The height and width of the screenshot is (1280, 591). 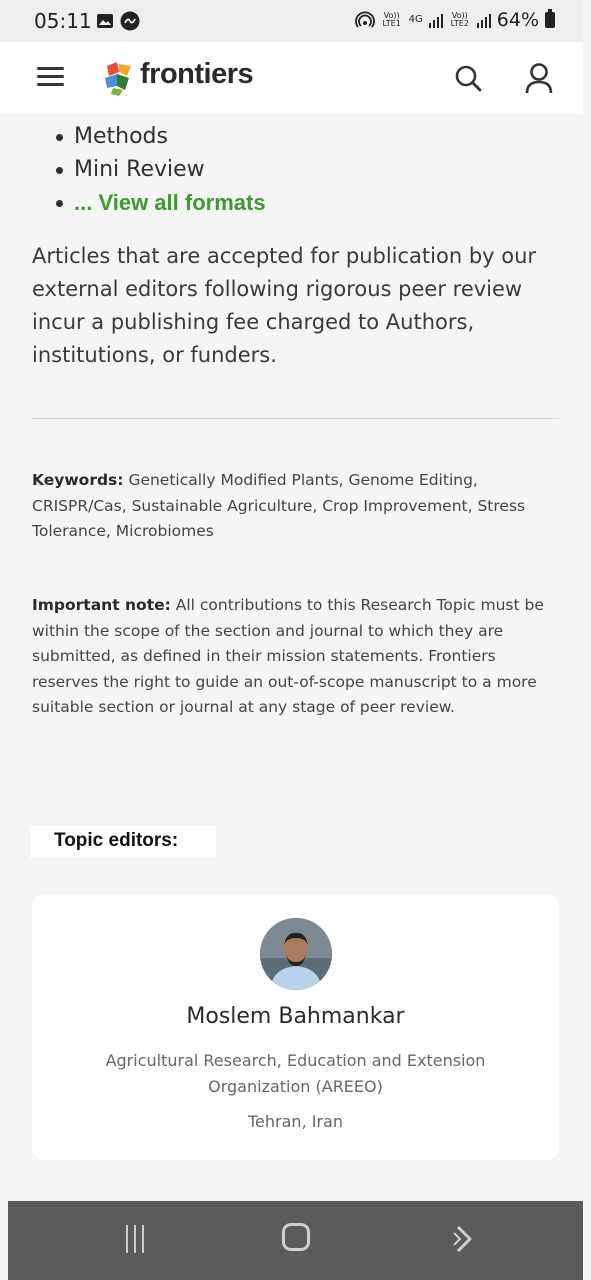 What do you see at coordinates (135, 1240) in the screenshot?
I see `recent-apps-icon` at bounding box center [135, 1240].